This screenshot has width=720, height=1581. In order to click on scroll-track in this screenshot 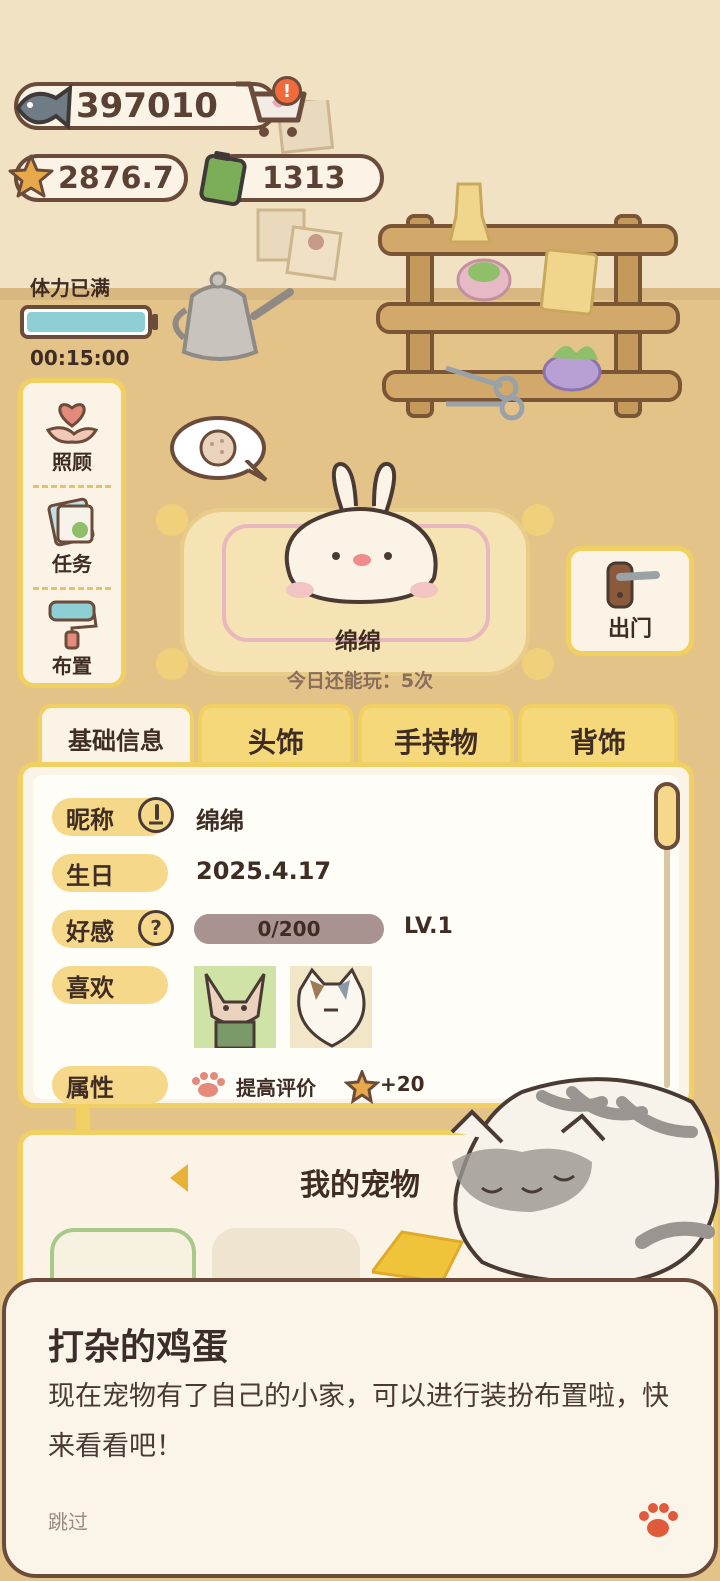, I will do `click(667, 968)`.